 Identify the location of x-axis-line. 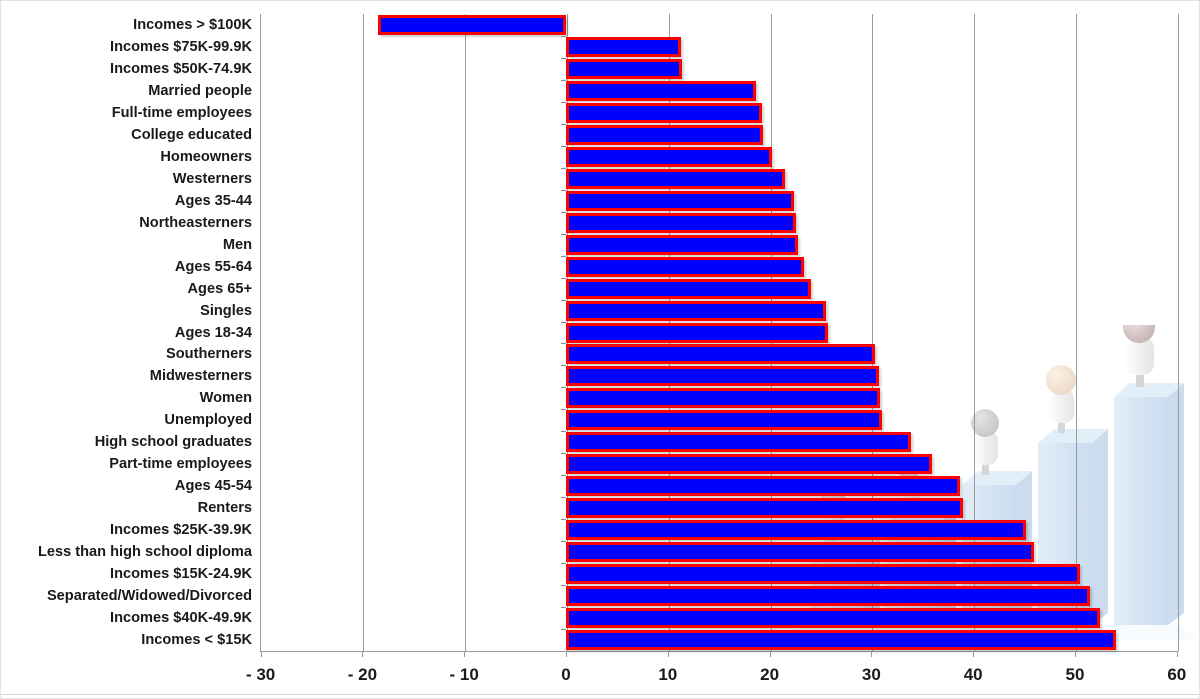
(719, 651).